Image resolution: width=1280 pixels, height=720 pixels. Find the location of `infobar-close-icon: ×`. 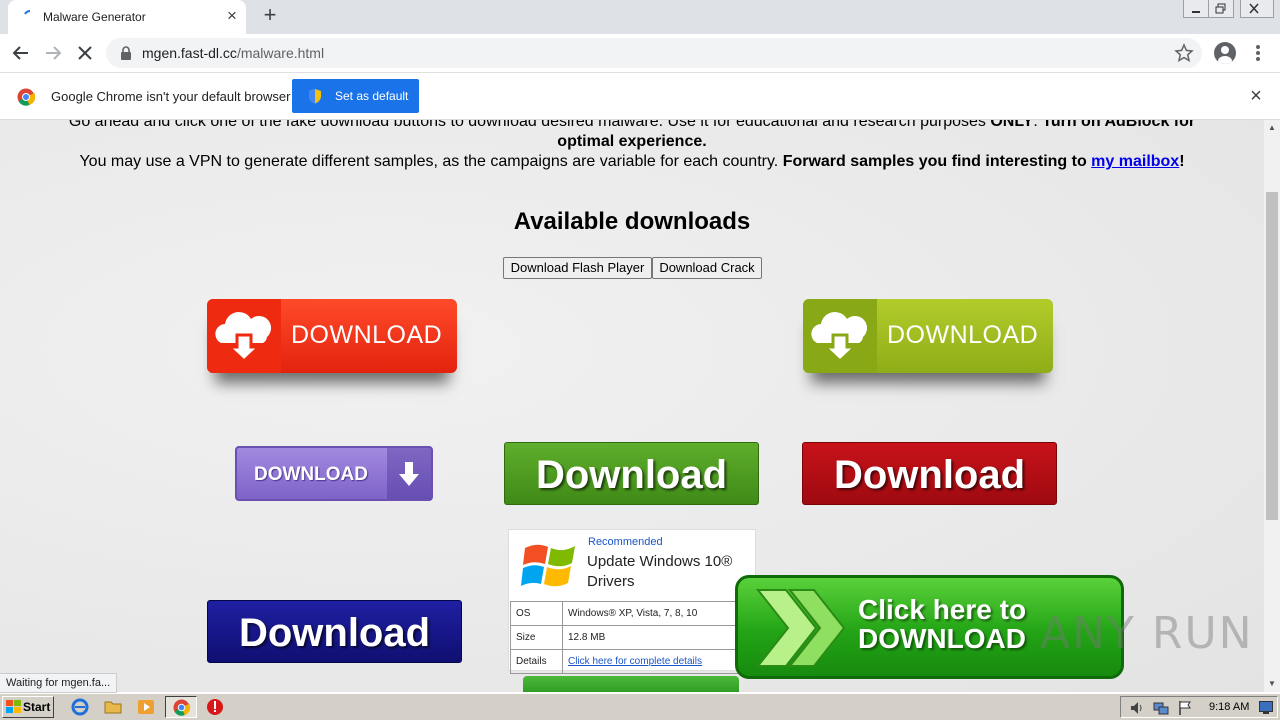

infobar-close-icon: × is located at coordinates (1256, 96).